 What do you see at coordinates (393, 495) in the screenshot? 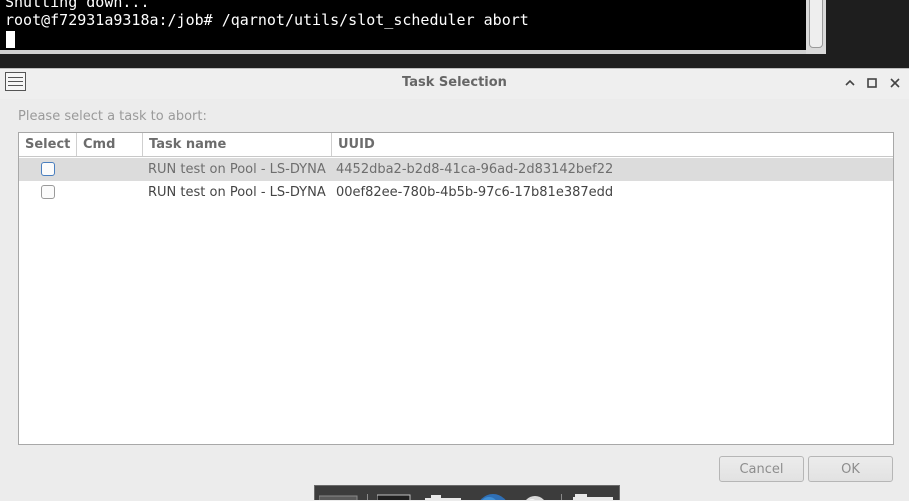
I see `terminal-icon` at bounding box center [393, 495].